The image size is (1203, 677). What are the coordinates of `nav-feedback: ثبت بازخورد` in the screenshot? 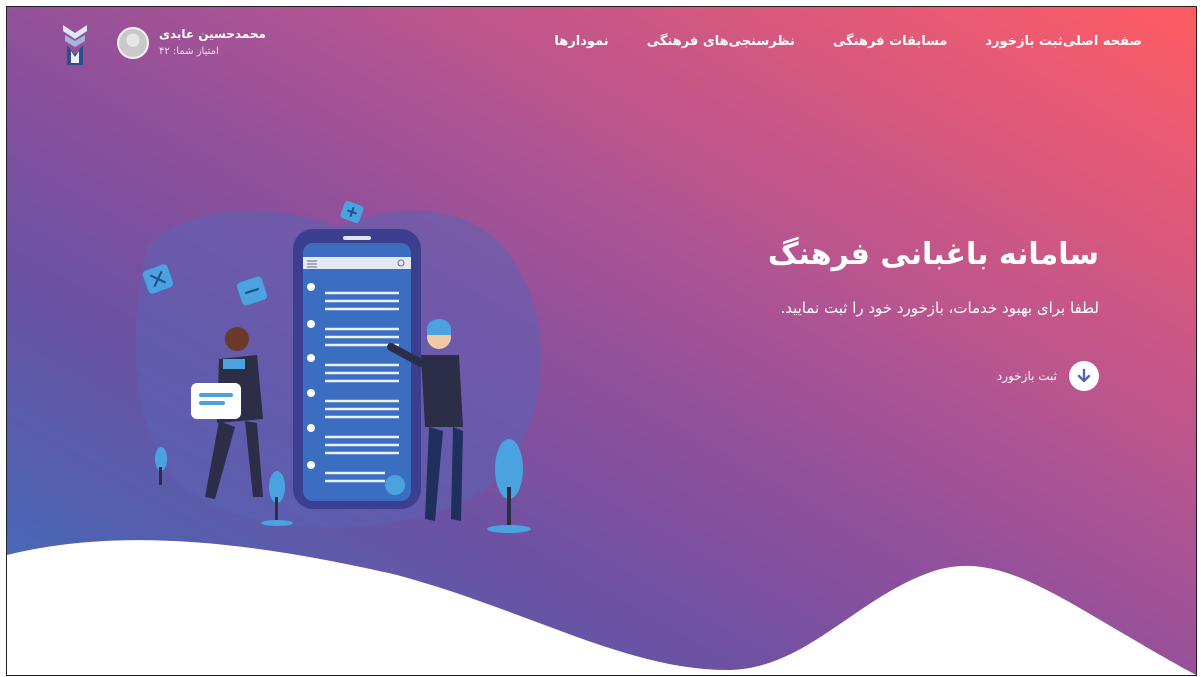 It's located at (1023, 41).